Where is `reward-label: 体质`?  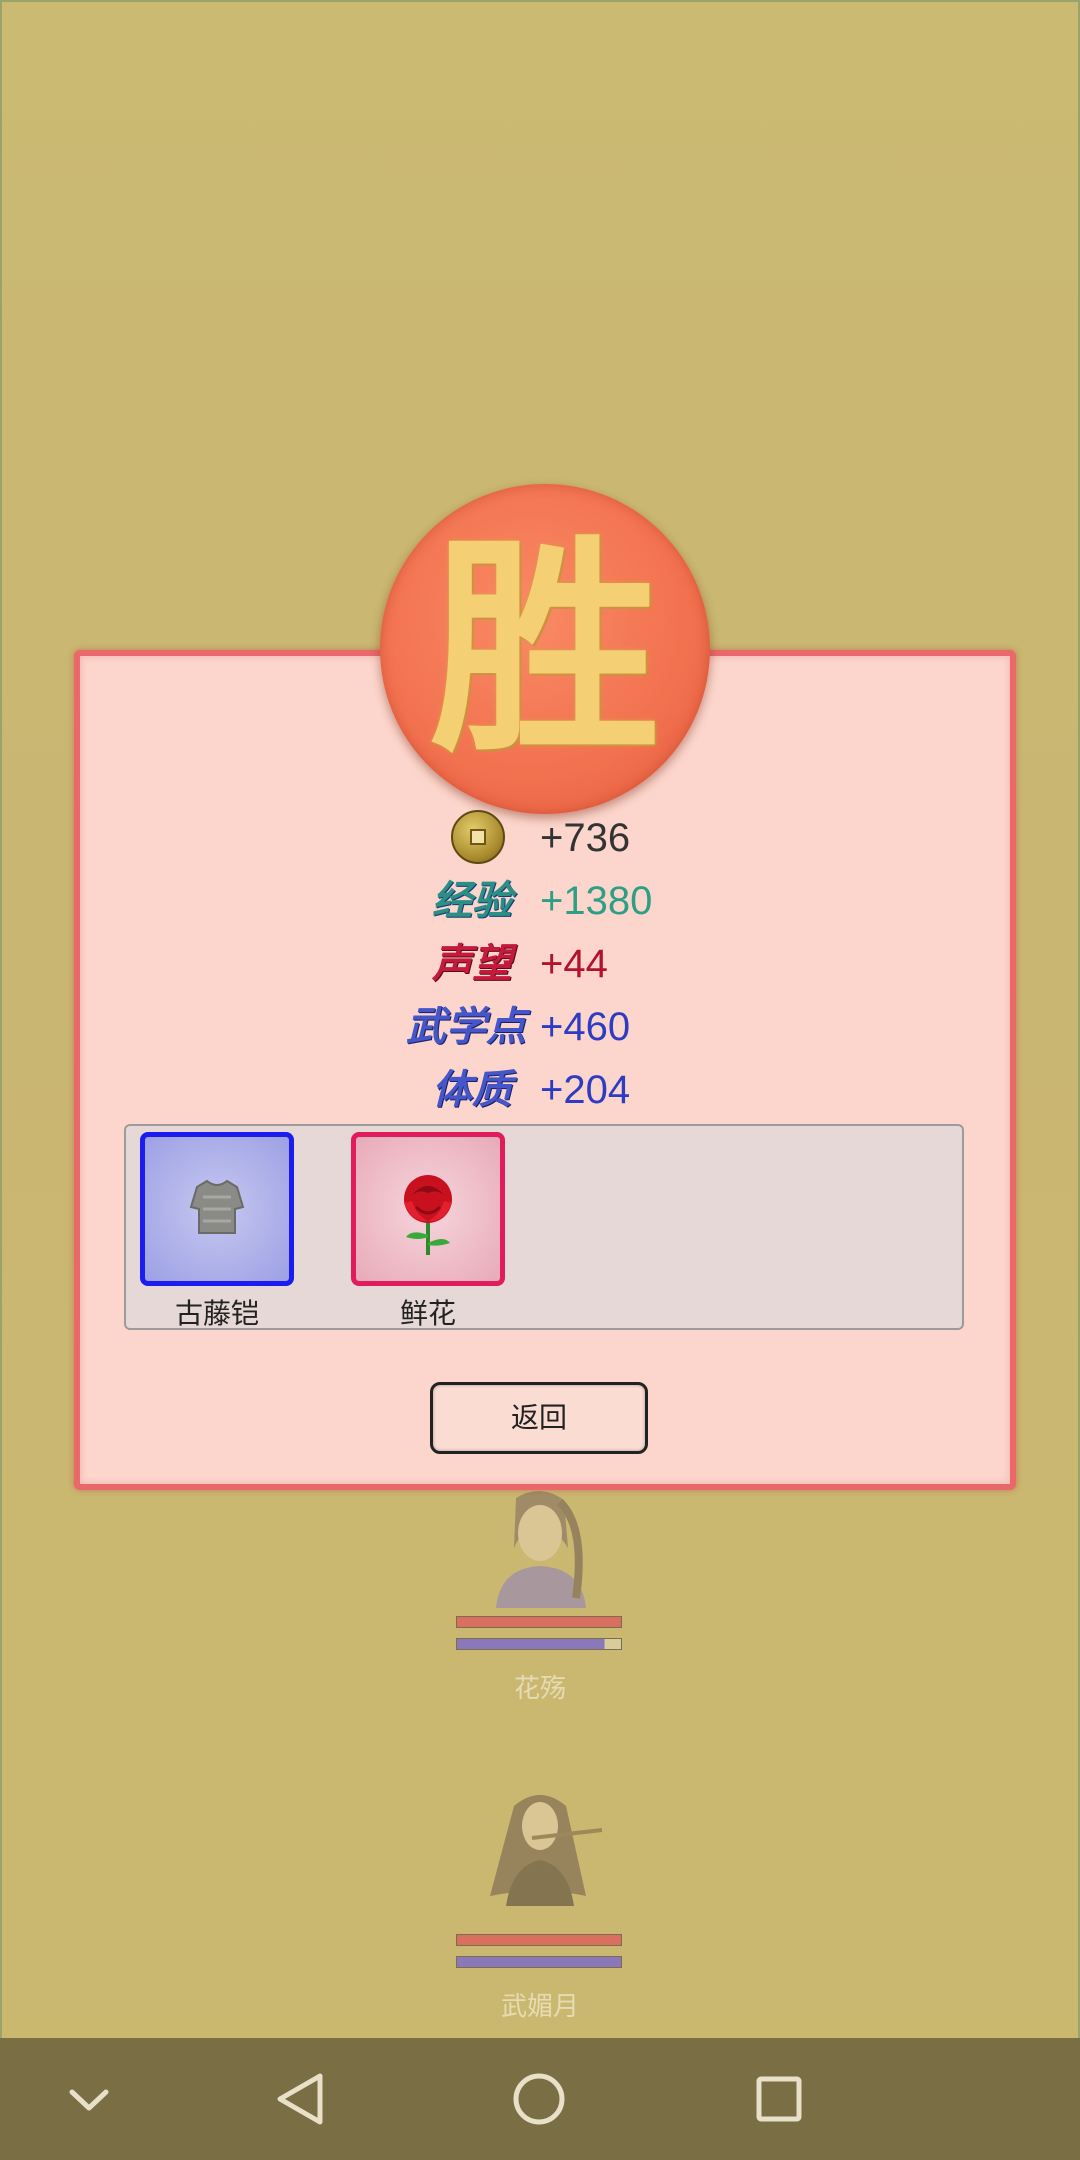 reward-label: 体质 is located at coordinates (472, 1089).